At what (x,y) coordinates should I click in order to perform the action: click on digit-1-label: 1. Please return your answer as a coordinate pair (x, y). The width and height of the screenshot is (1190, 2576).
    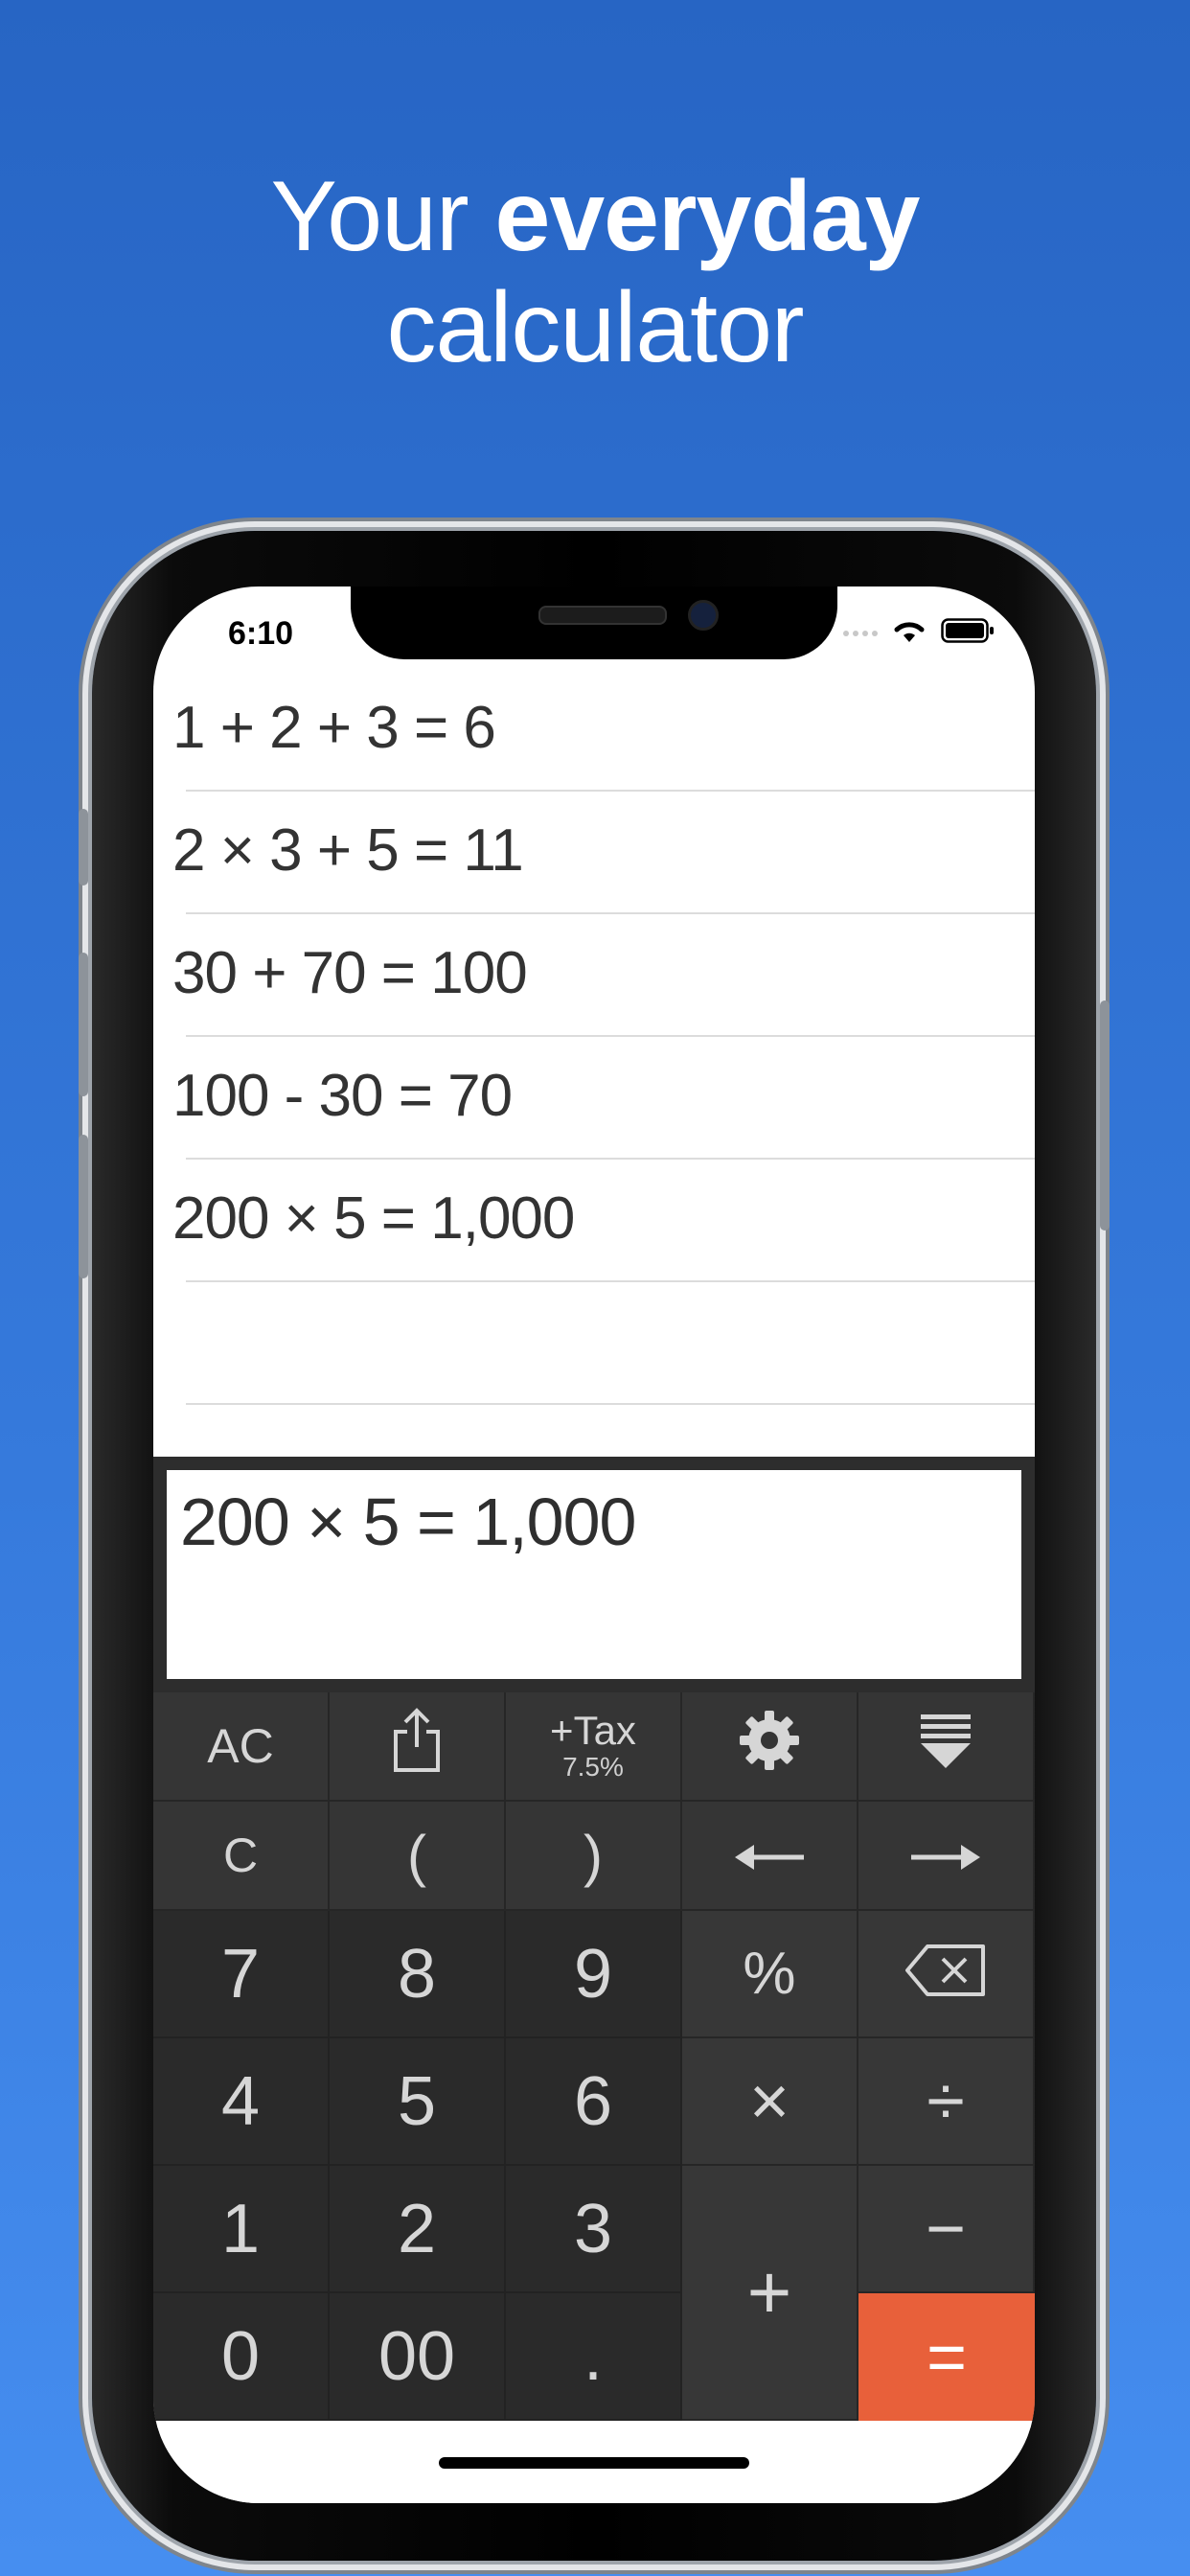
    Looking at the image, I should click on (241, 2228).